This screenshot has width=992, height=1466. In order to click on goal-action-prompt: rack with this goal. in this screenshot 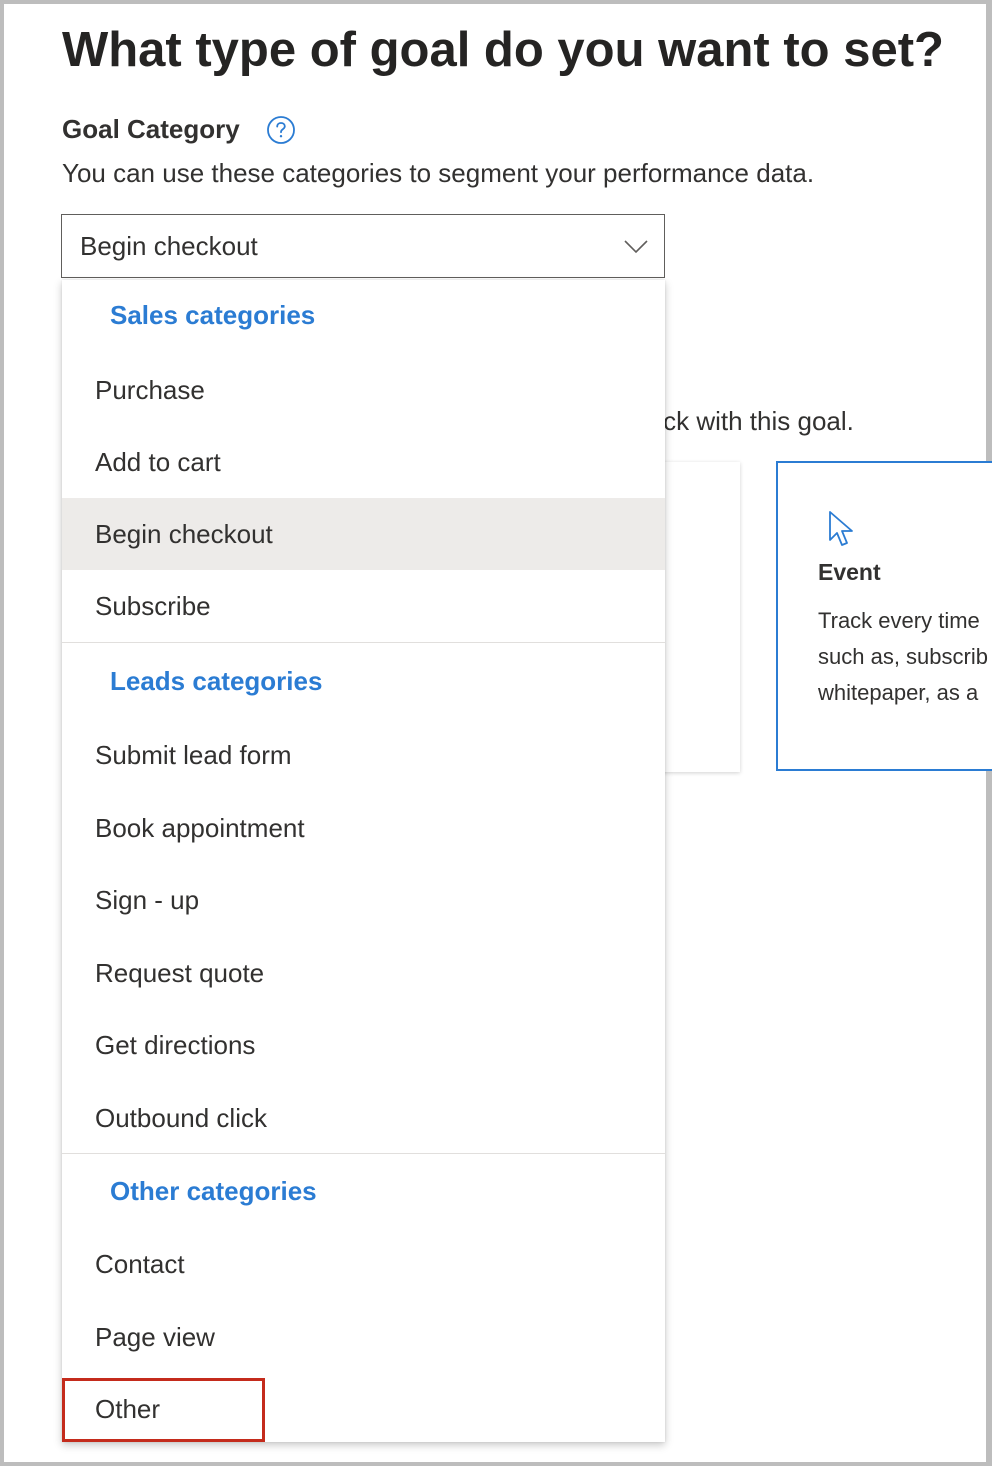, I will do `click(747, 421)`.